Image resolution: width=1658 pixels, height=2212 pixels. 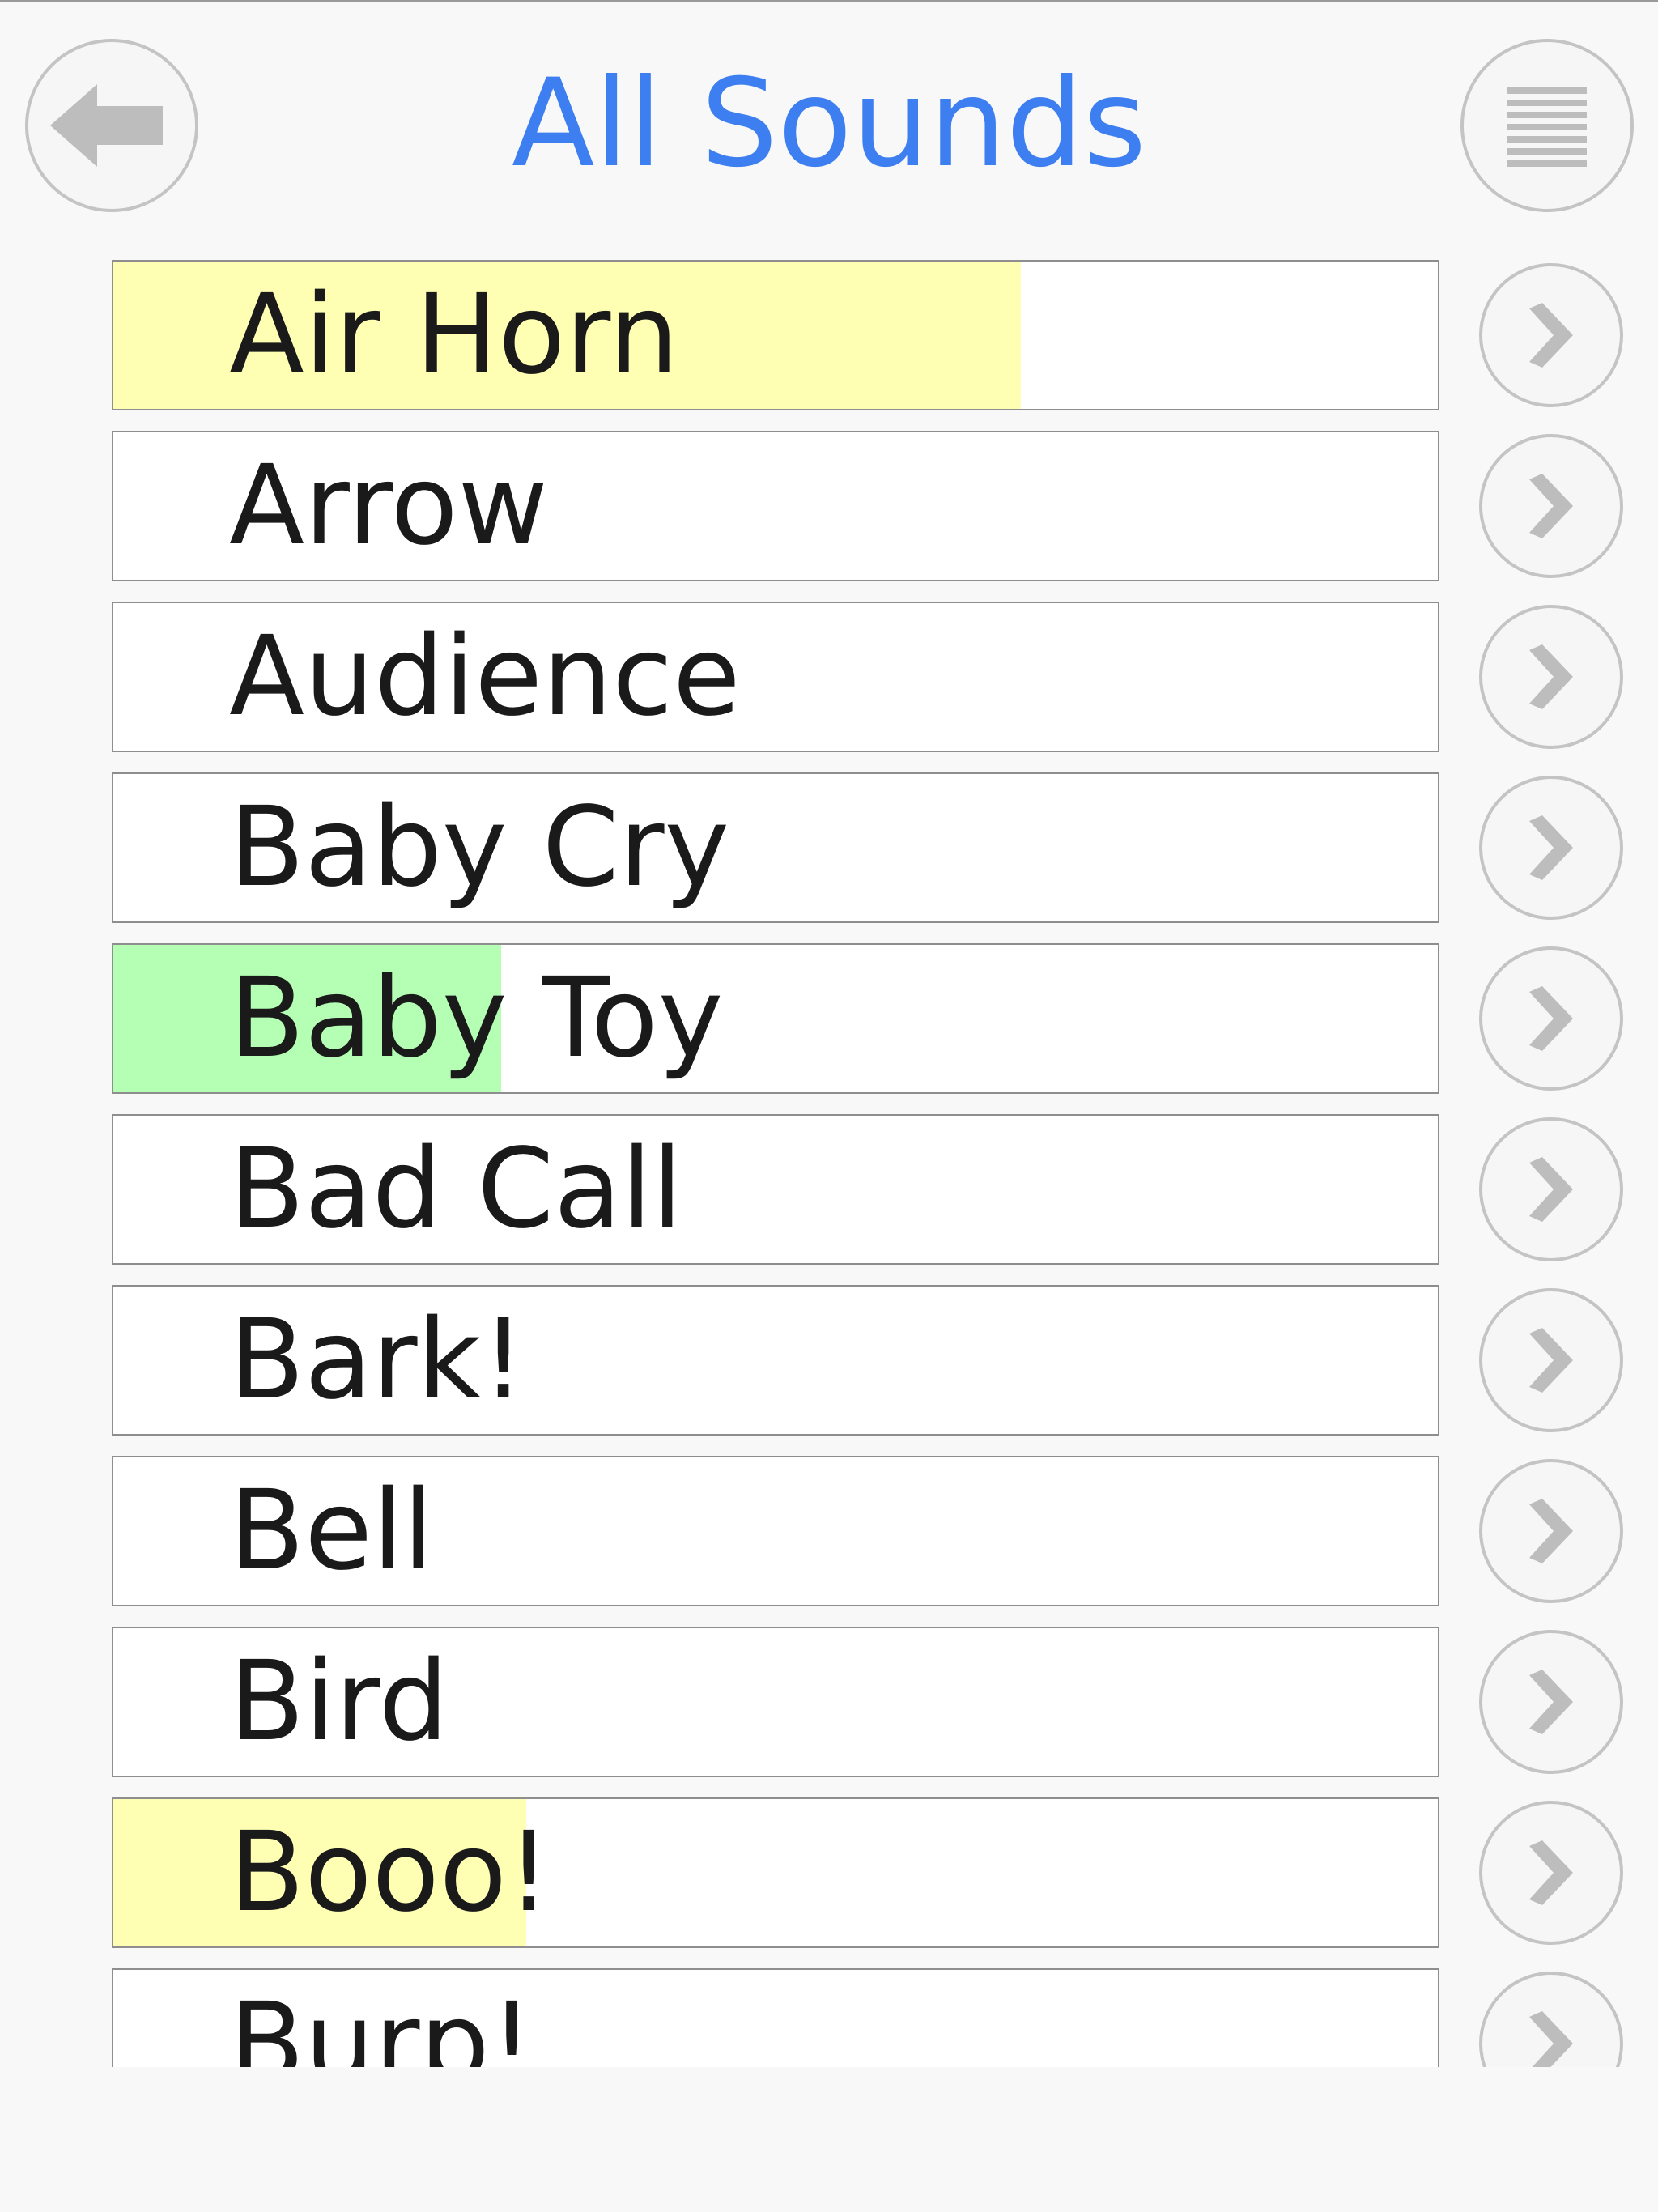 What do you see at coordinates (381, 2024) in the screenshot?
I see `sound-label: Burp!` at bounding box center [381, 2024].